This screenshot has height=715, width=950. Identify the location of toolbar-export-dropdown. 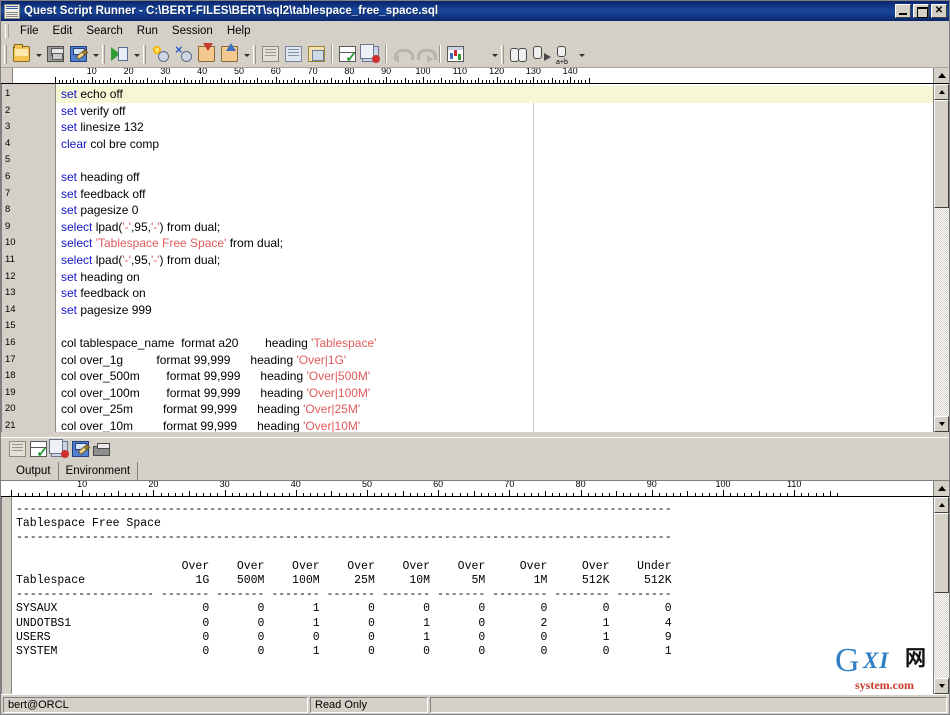
(246, 54).